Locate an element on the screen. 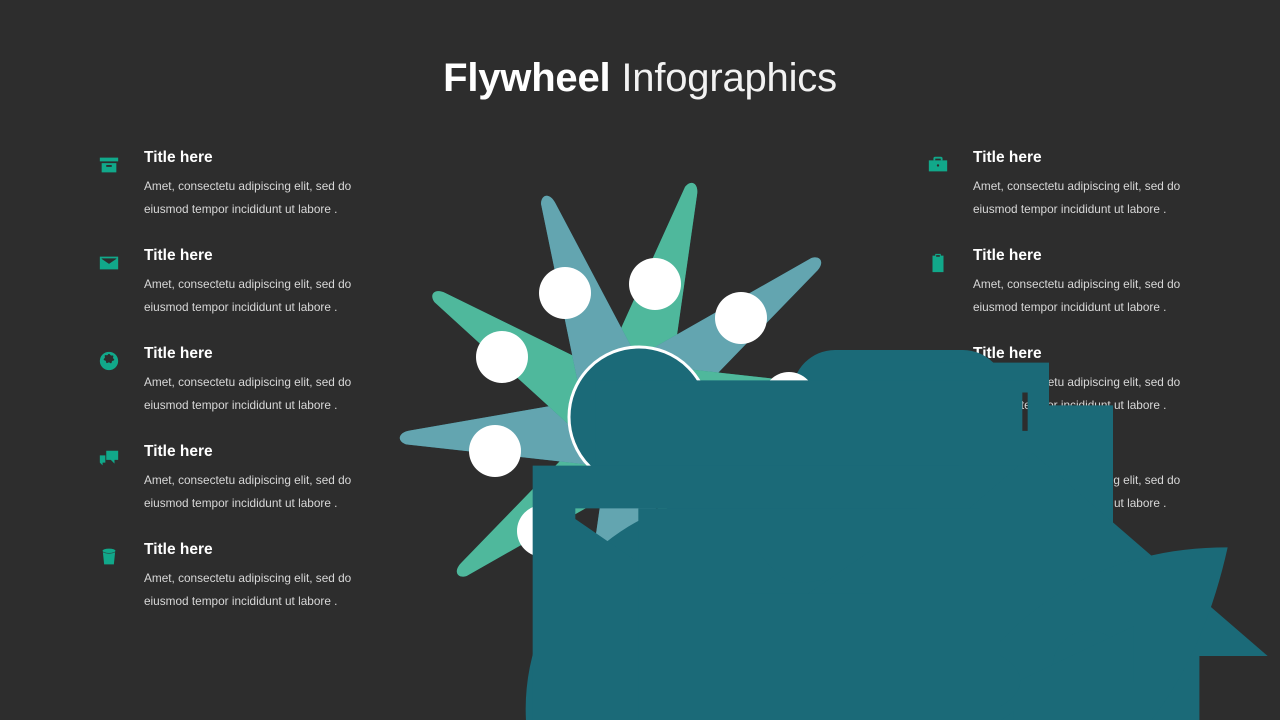 The height and width of the screenshot is (720, 1280). globe-icon is located at coordinates (109, 361).